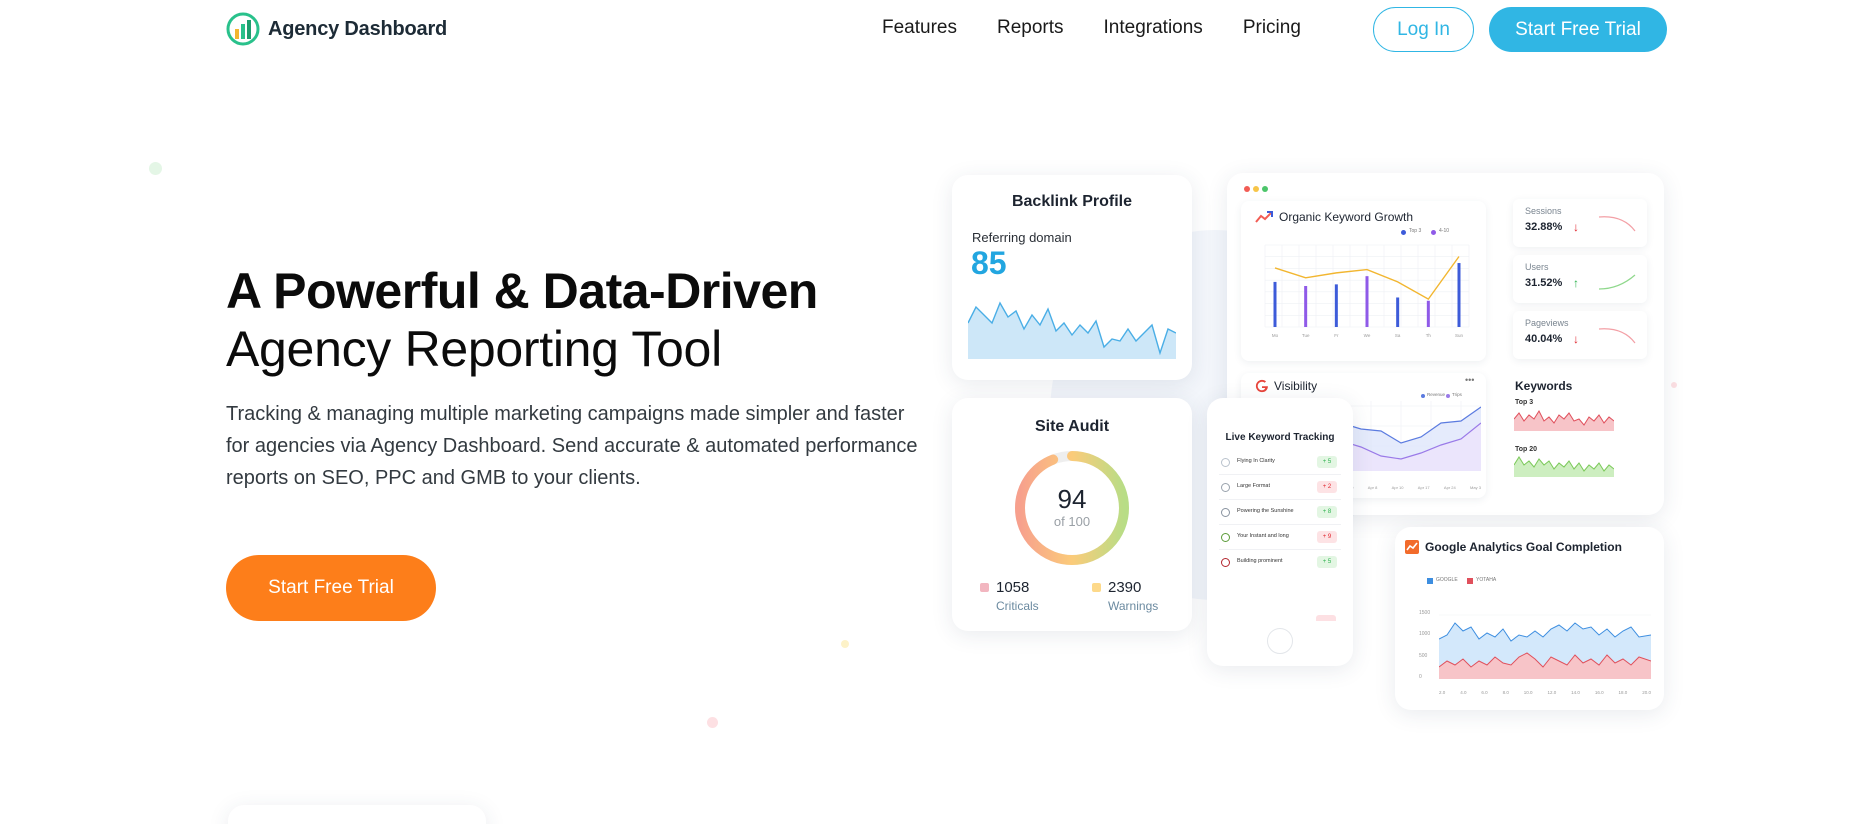  What do you see at coordinates (1072, 426) in the screenshot?
I see `site-audit-title: Site Audit` at bounding box center [1072, 426].